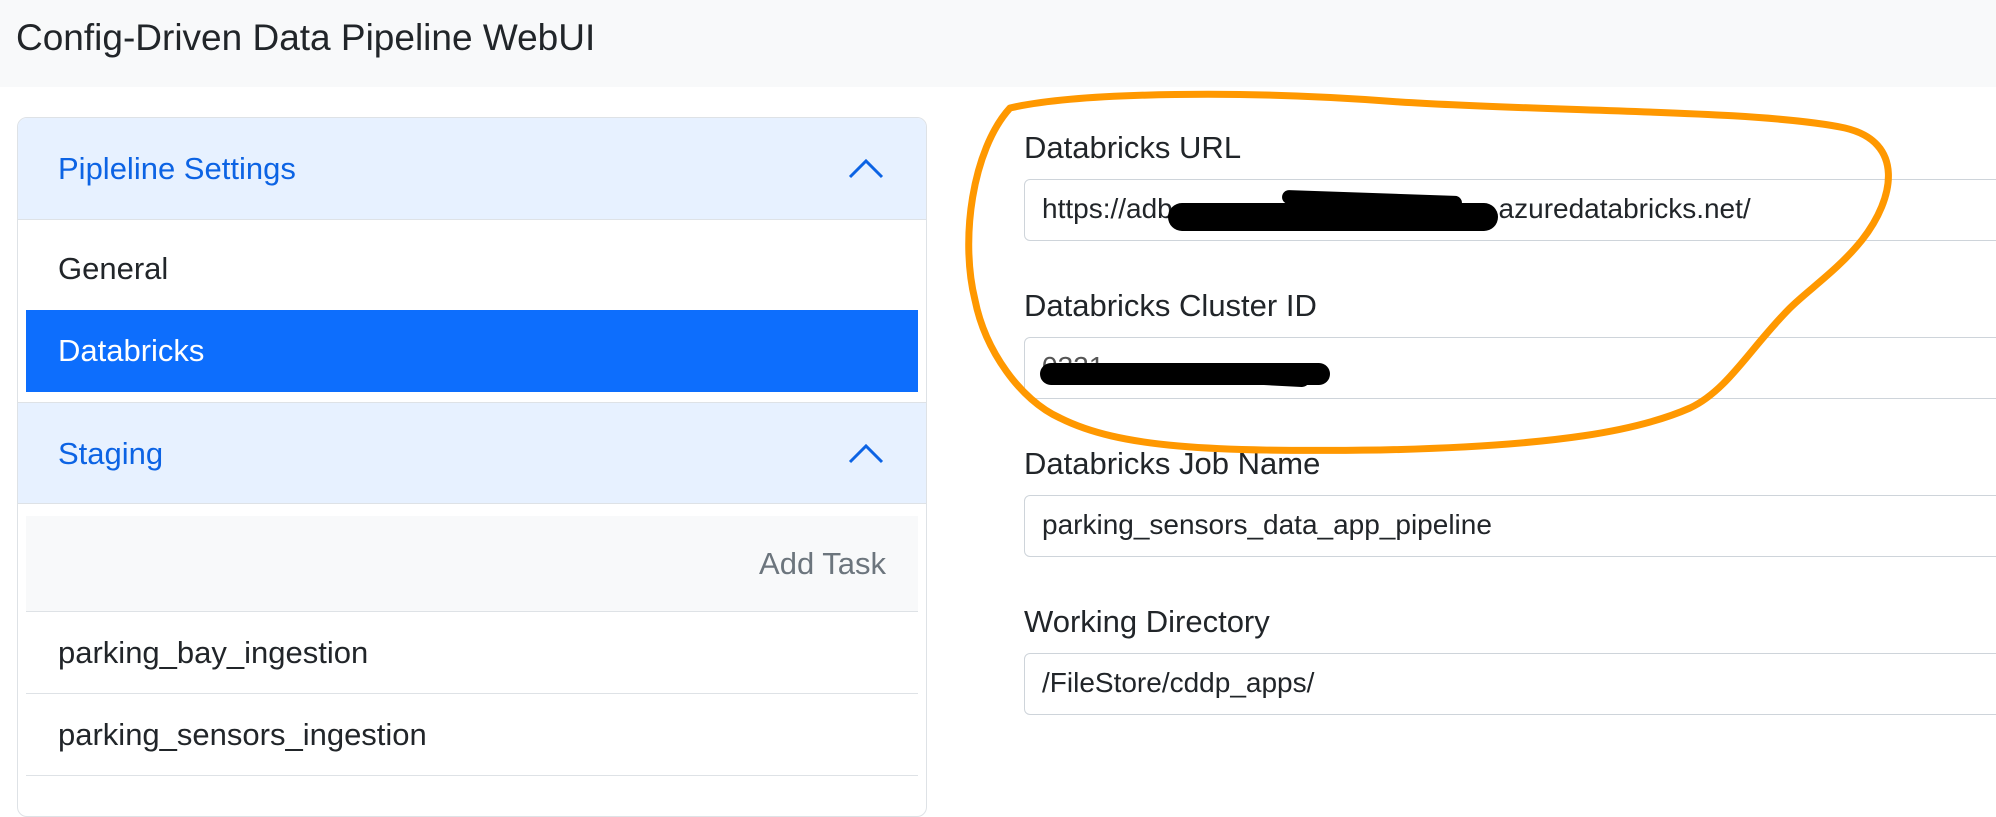 The width and height of the screenshot is (1996, 817). Describe the element at coordinates (472, 351) in the screenshot. I see `sidebar-item-databricks: Databricks` at that location.